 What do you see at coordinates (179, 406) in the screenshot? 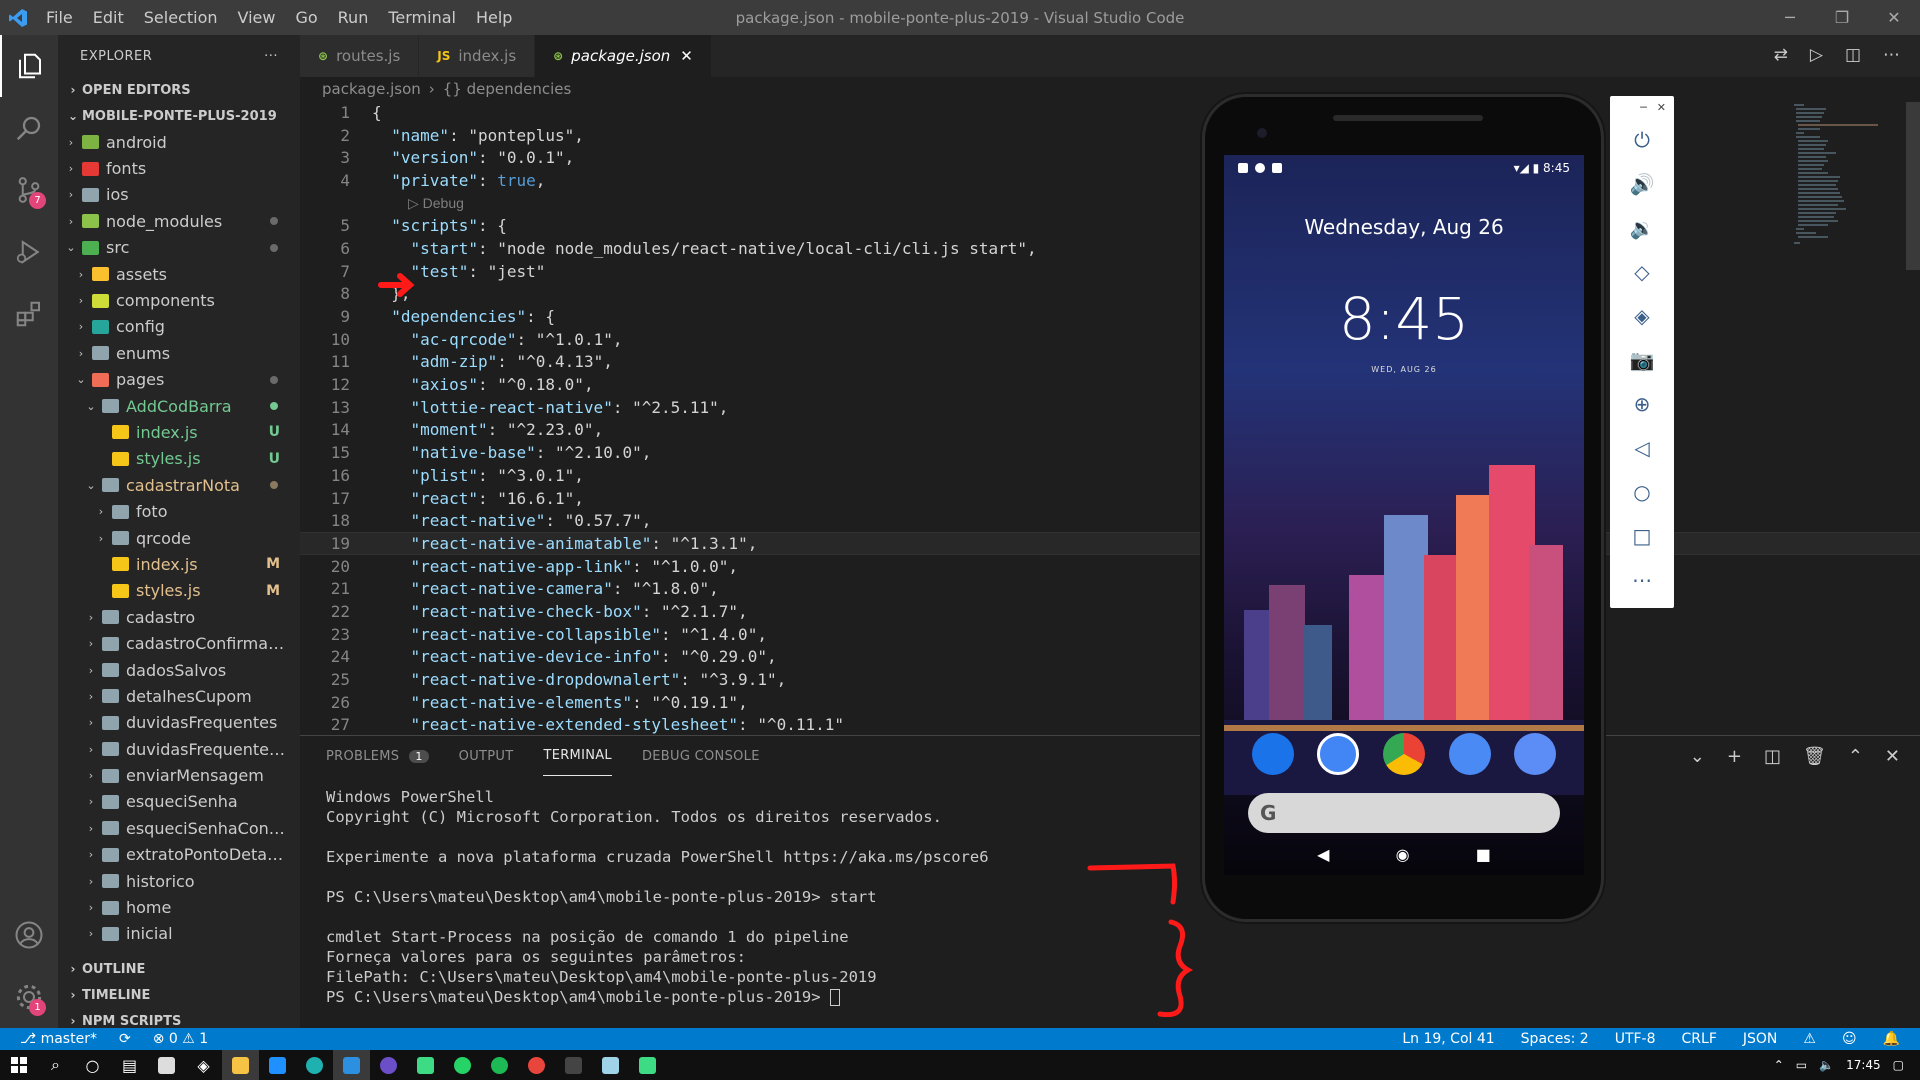
I see `tree-item: ⌄ AddCodBarra` at bounding box center [179, 406].